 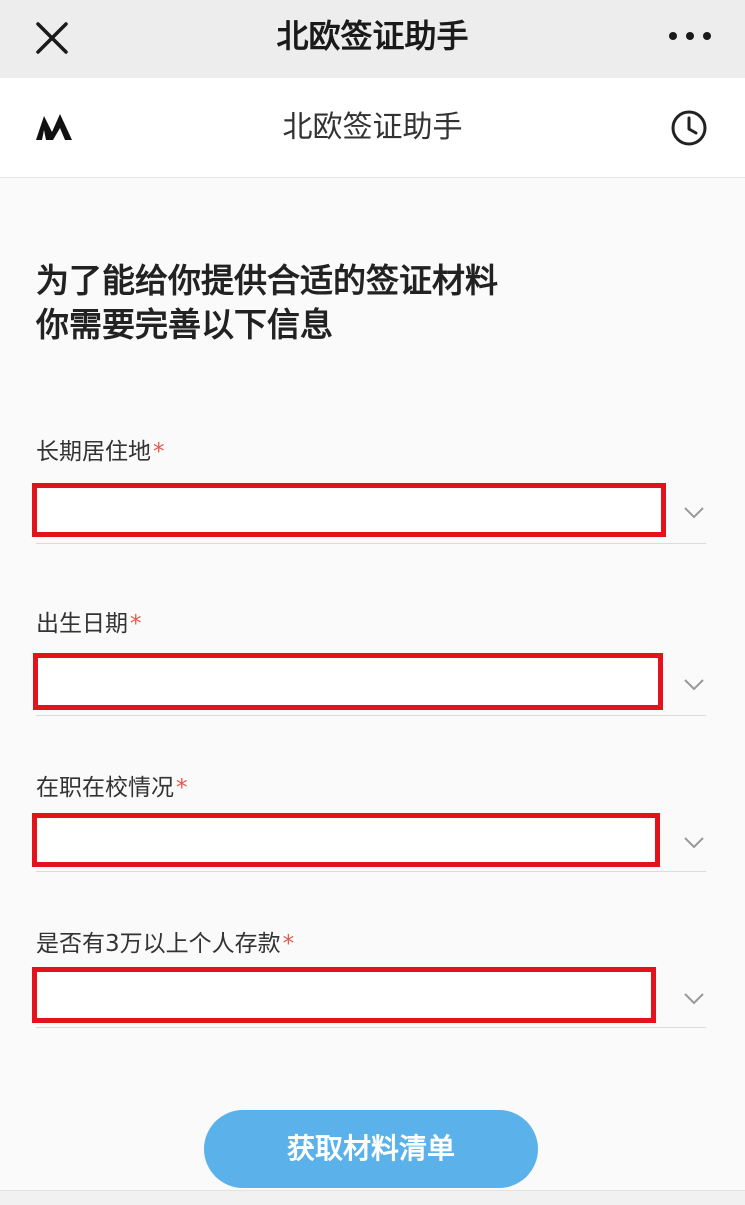 I want to click on window-title: 北欧签证助手, so click(x=372, y=36).